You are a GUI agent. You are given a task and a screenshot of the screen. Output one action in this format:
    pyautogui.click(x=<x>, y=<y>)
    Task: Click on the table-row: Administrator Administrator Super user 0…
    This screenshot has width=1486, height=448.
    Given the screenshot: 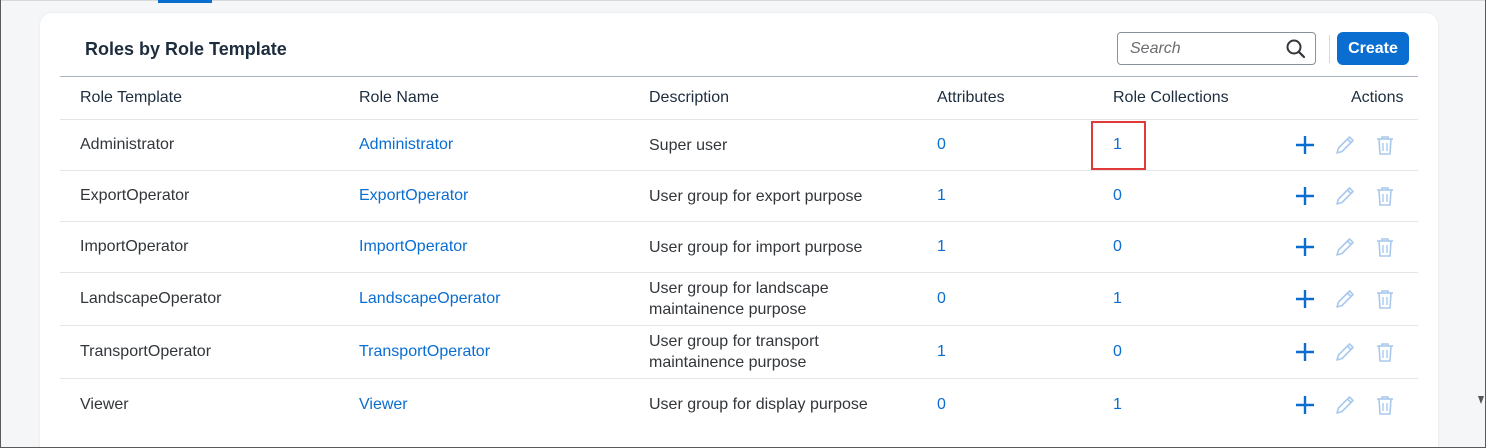 What is the action you would take?
    pyautogui.click(x=739, y=144)
    